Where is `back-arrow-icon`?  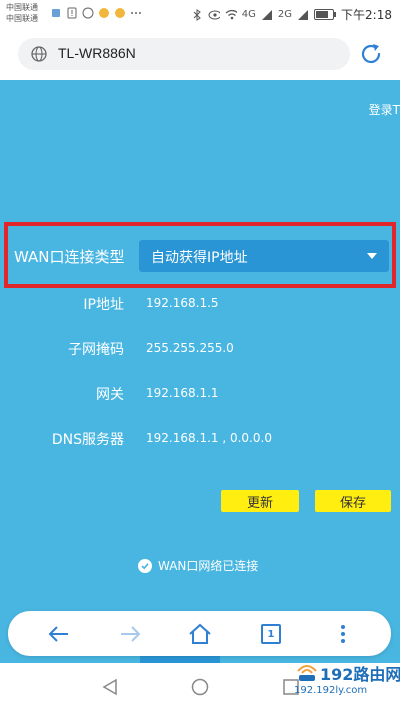 back-arrow-icon is located at coordinates (59, 634).